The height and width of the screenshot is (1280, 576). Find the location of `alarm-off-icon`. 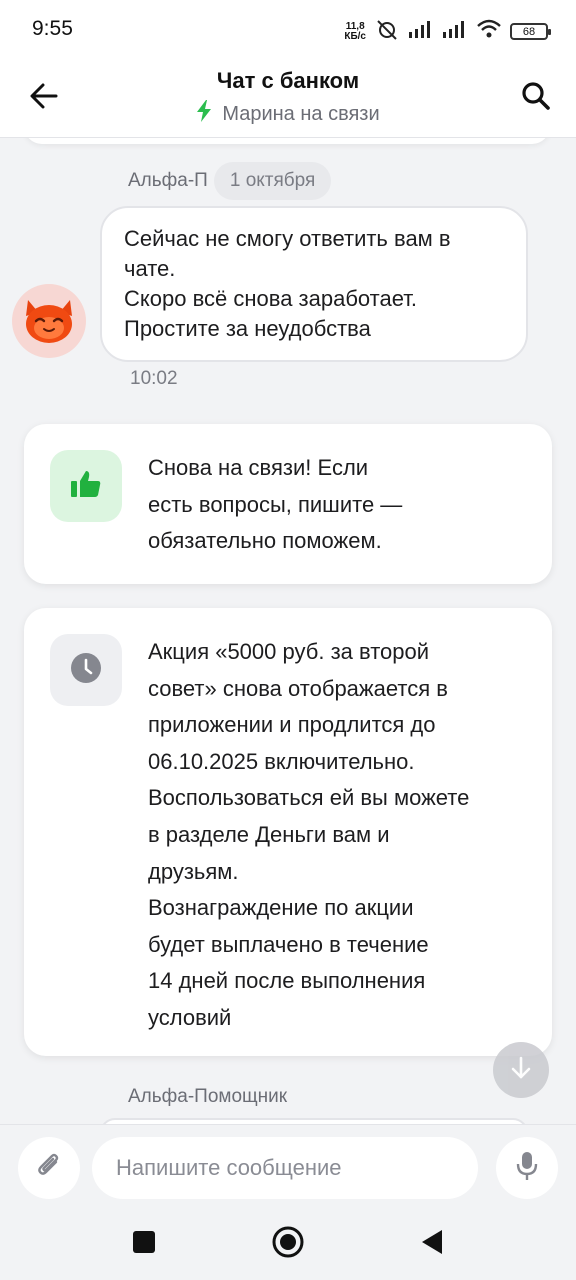

alarm-off-icon is located at coordinates (387, 31).